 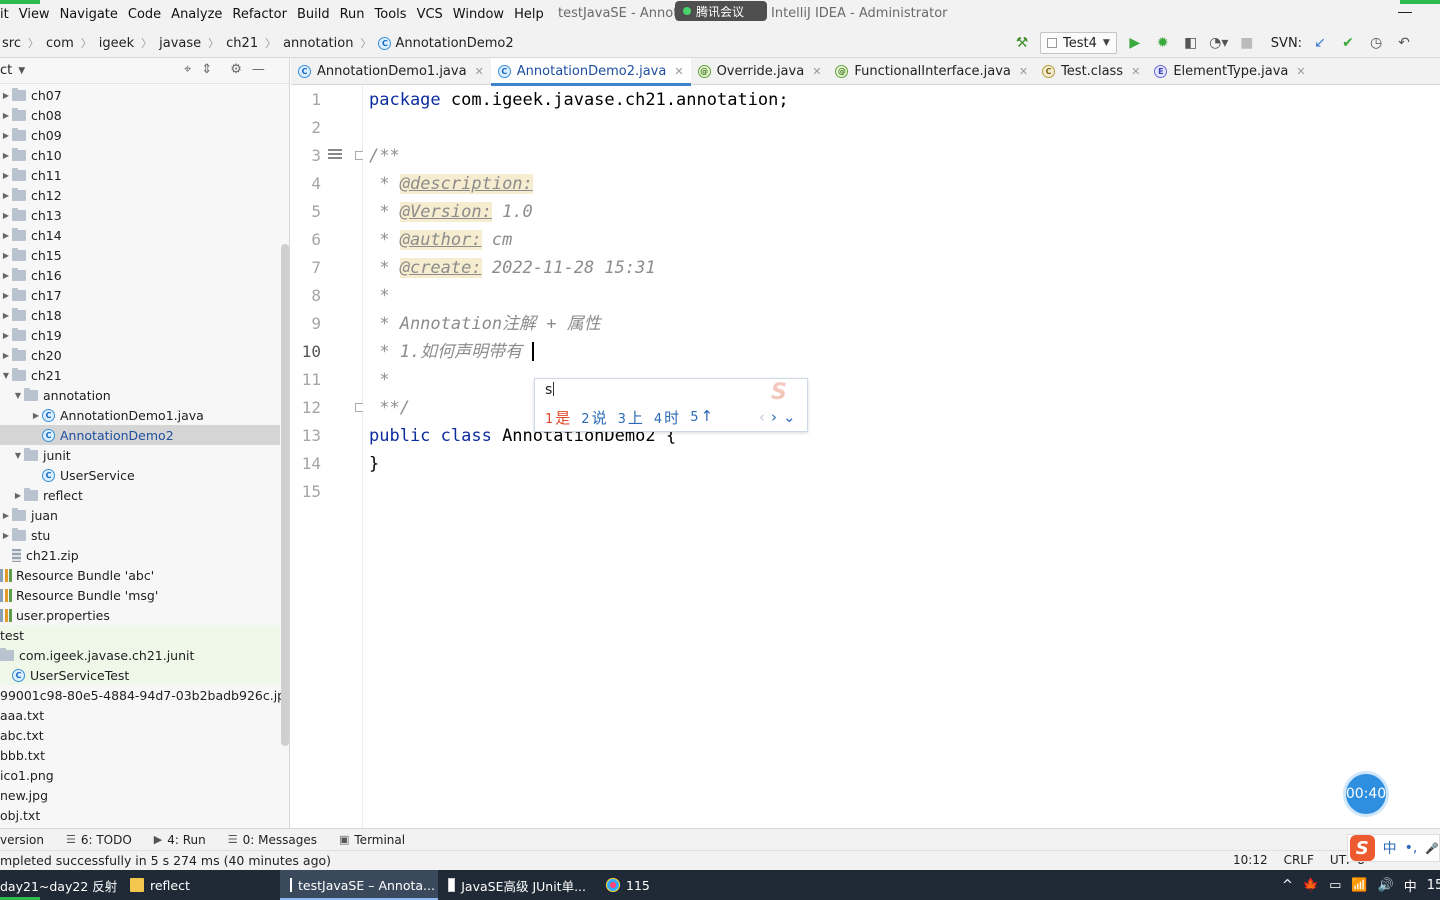 What do you see at coordinates (140, 635) in the screenshot?
I see `tree-item-test: test` at bounding box center [140, 635].